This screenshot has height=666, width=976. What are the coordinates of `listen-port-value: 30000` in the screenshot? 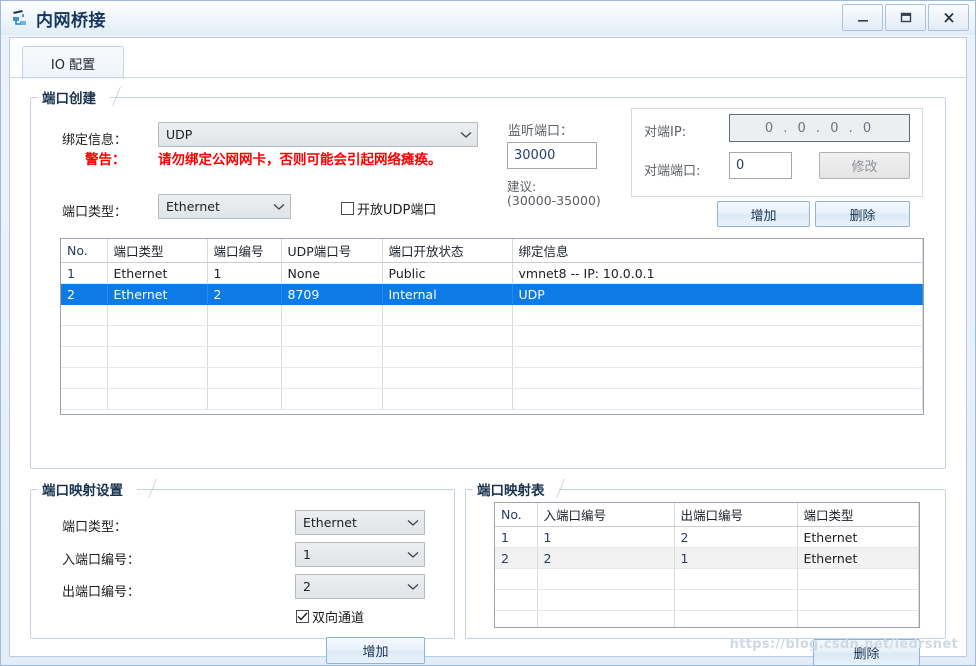 It's located at (535, 155).